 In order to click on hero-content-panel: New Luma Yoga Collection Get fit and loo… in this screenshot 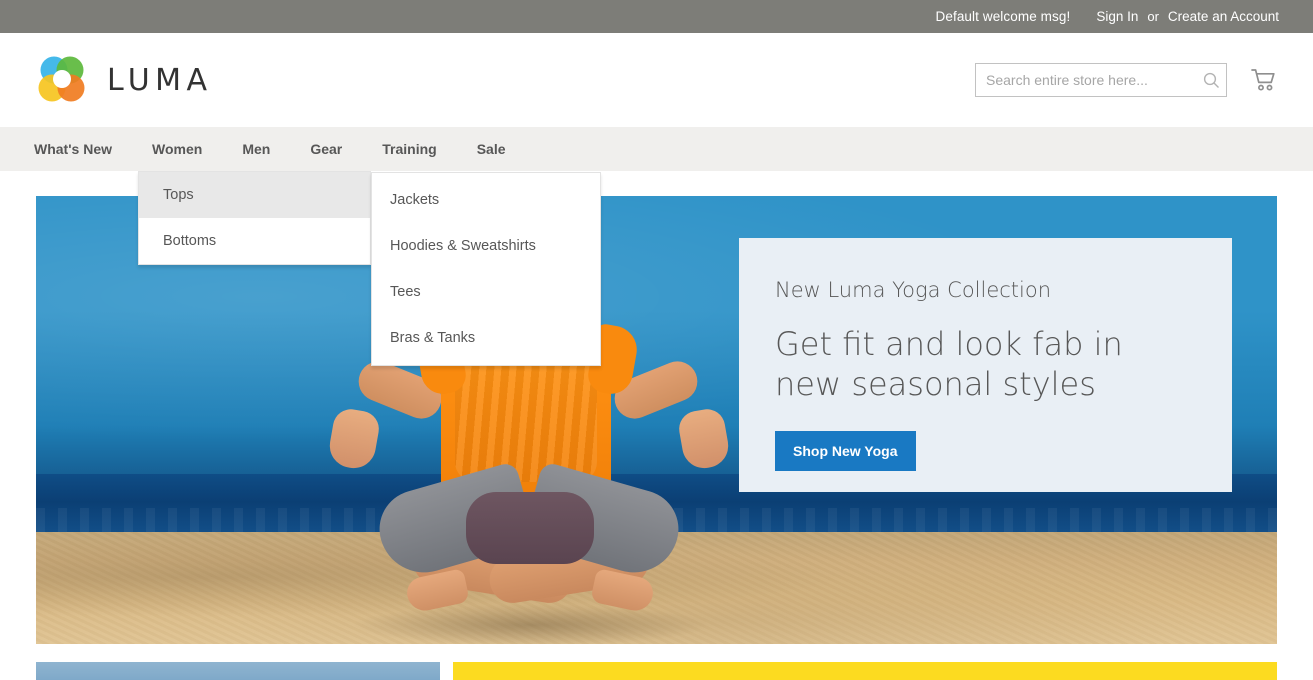, I will do `click(985, 365)`.